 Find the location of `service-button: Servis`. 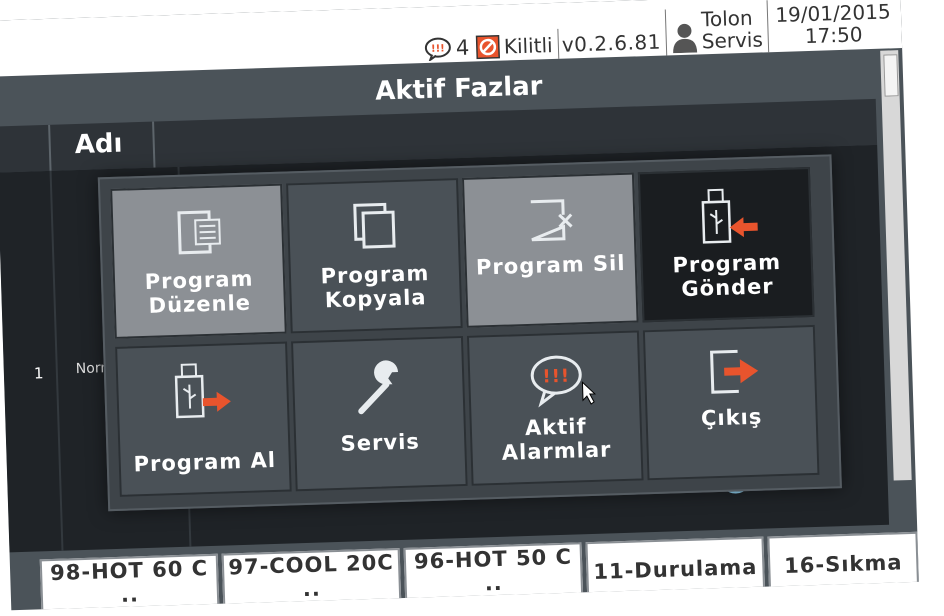

service-button: Servis is located at coordinates (379, 413).